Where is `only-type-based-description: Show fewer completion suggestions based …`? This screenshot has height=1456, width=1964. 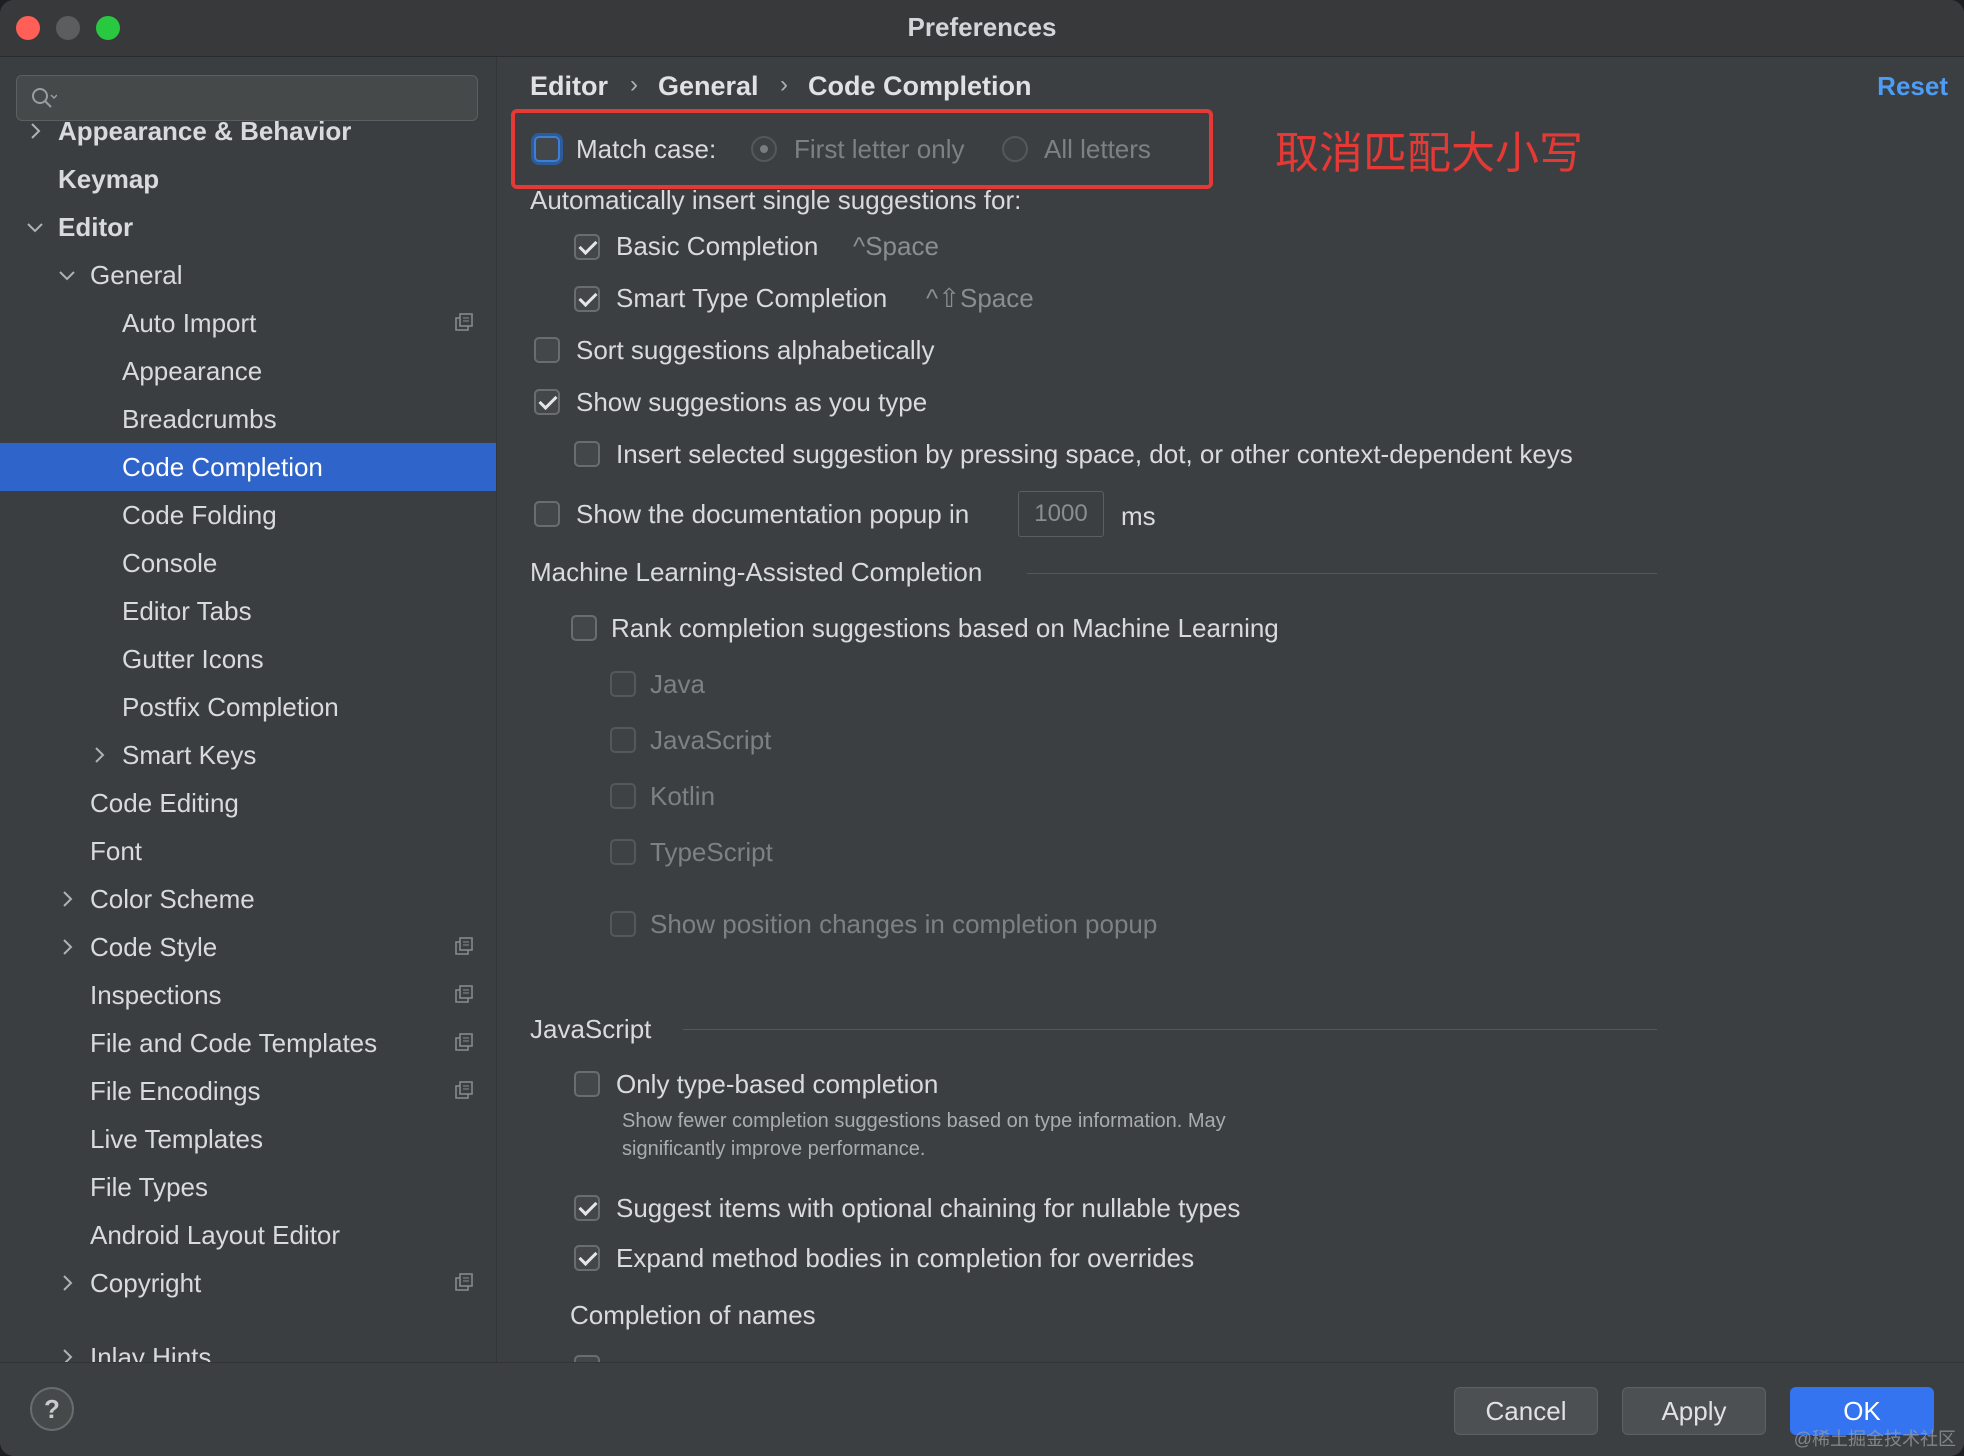
only-type-based-description: Show fewer completion suggestions based … is located at coordinates (924, 1121).